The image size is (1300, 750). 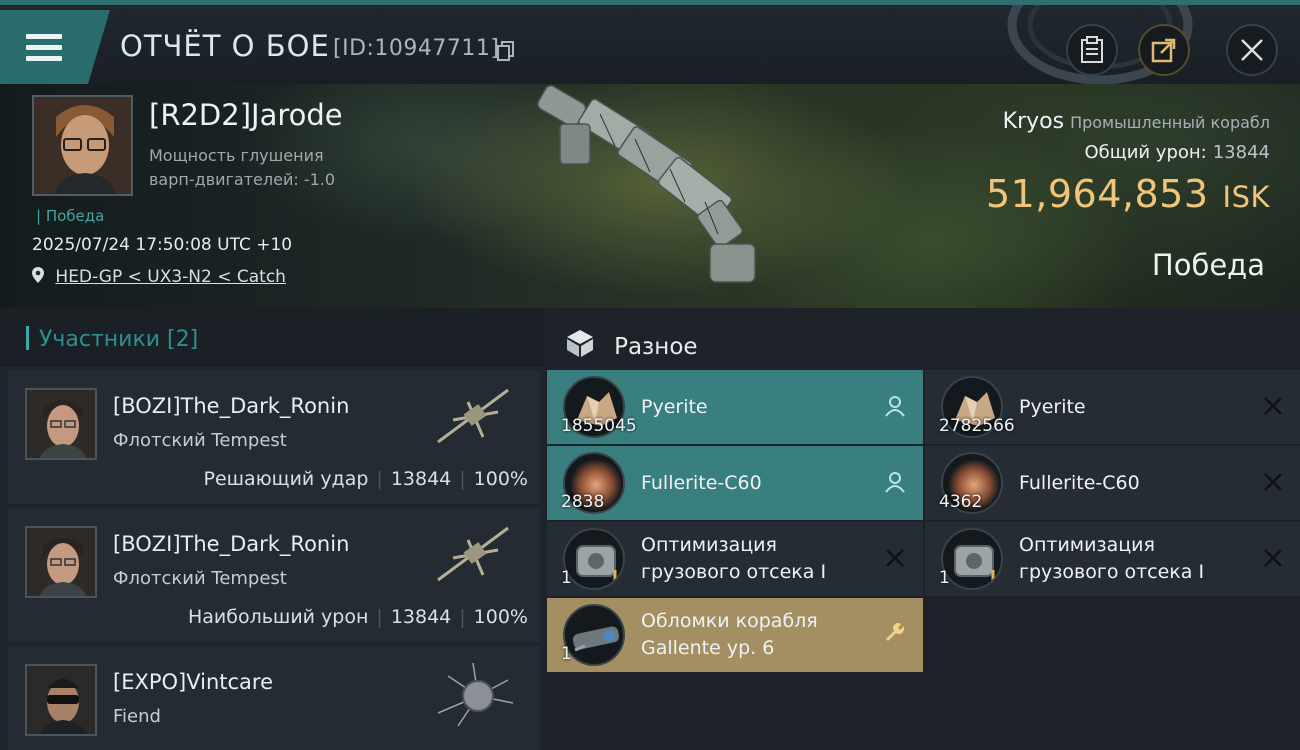 What do you see at coordinates (225, 46) in the screenshot?
I see `page-title: ОТЧЁТ О БОЕ` at bounding box center [225, 46].